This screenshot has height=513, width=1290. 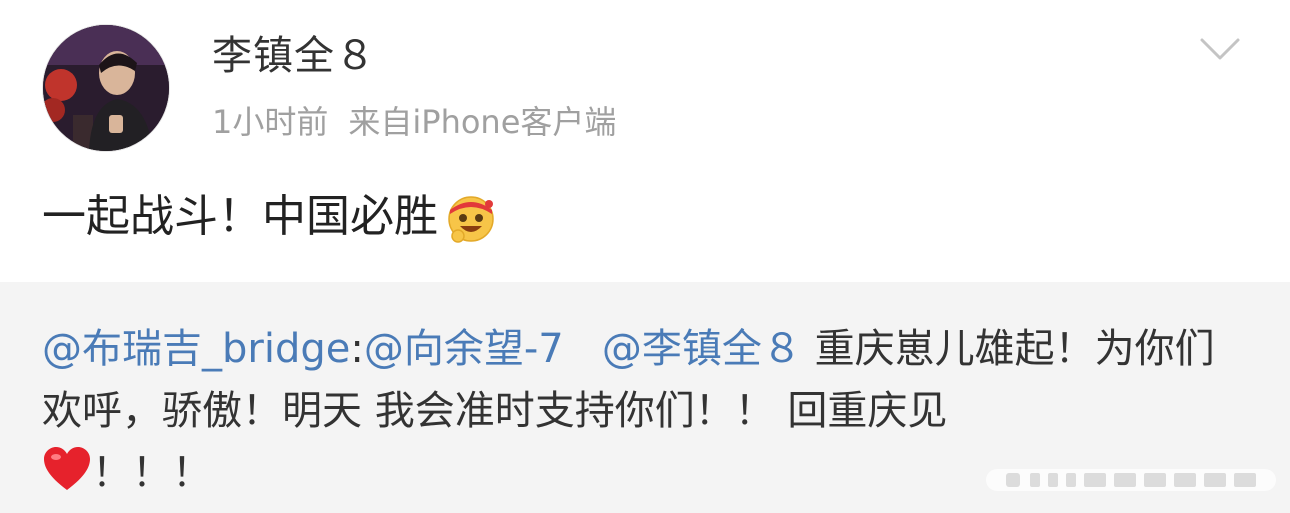 What do you see at coordinates (240, 216) in the screenshot?
I see `post-content-text: 一起战斗！中国必胜` at bounding box center [240, 216].